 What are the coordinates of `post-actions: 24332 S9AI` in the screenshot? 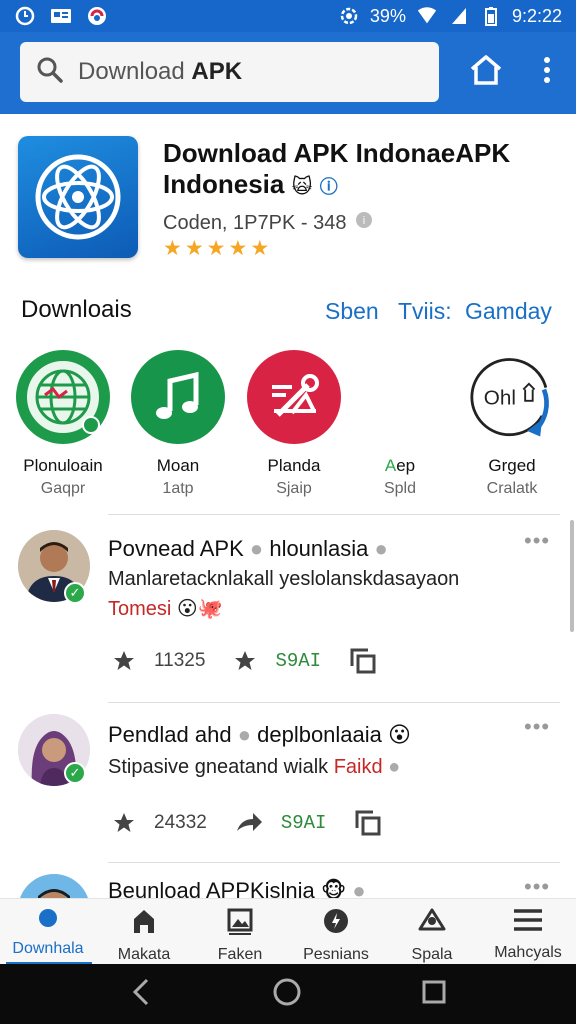 It's located at (270, 823).